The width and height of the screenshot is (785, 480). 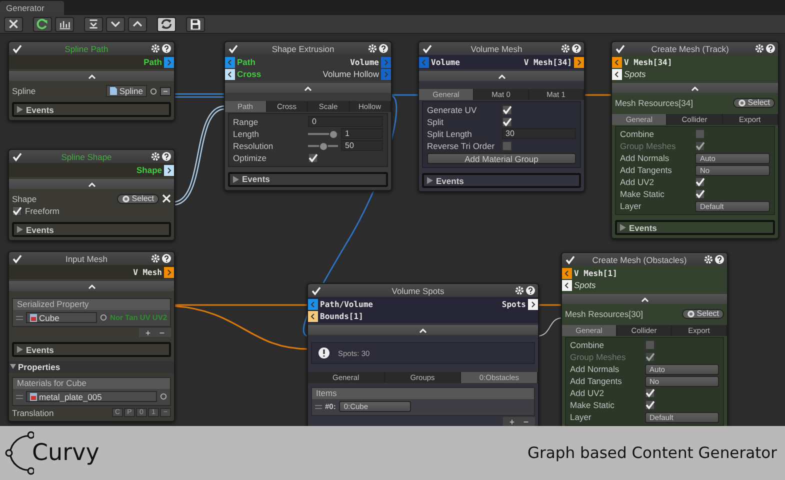 I want to click on collapse-all-button, so click(x=93, y=24).